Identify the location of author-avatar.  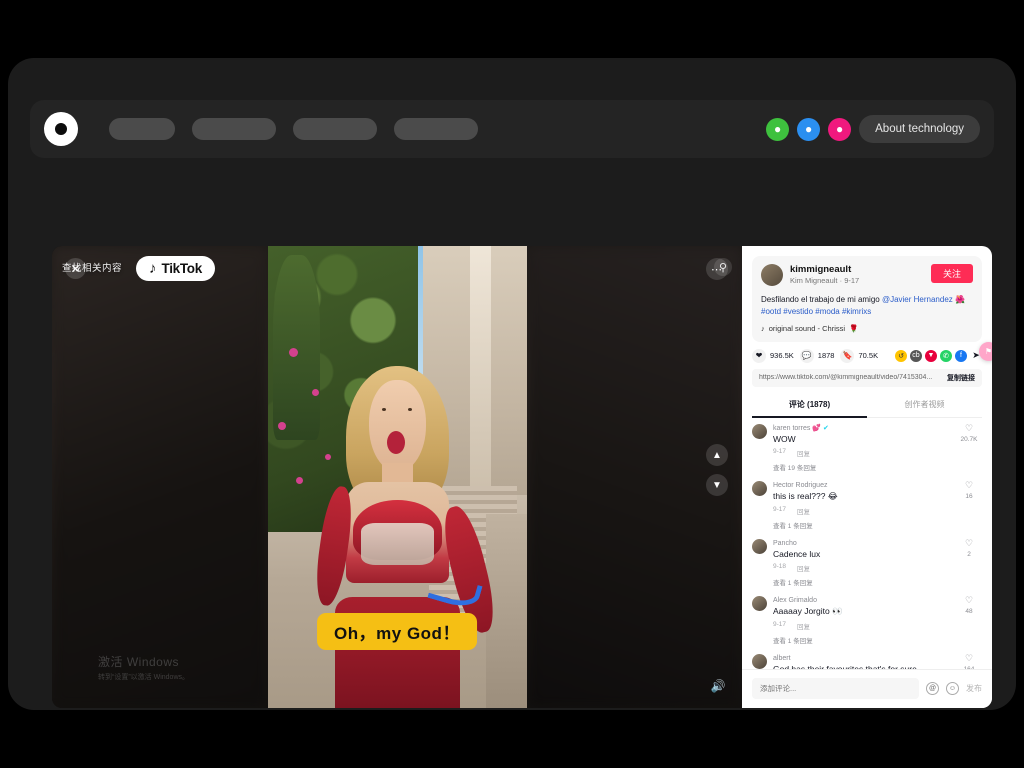
(772, 275).